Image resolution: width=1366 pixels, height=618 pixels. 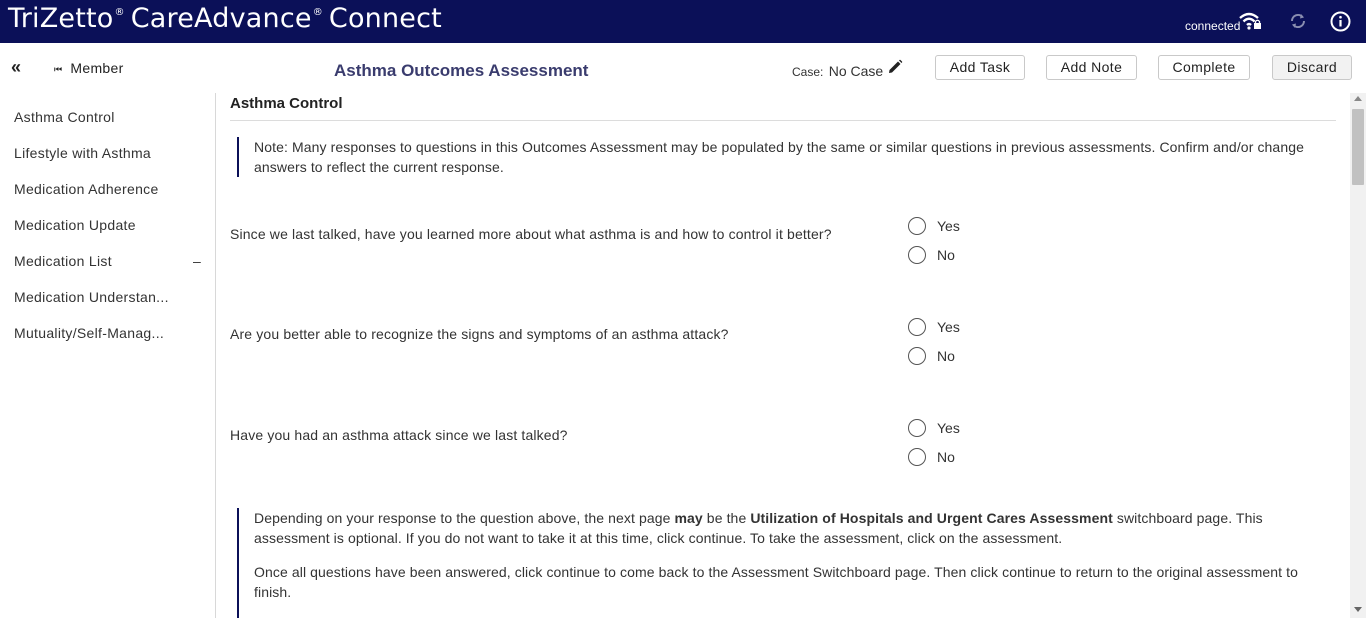 What do you see at coordinates (97, 68) in the screenshot?
I see `member-label: Member` at bounding box center [97, 68].